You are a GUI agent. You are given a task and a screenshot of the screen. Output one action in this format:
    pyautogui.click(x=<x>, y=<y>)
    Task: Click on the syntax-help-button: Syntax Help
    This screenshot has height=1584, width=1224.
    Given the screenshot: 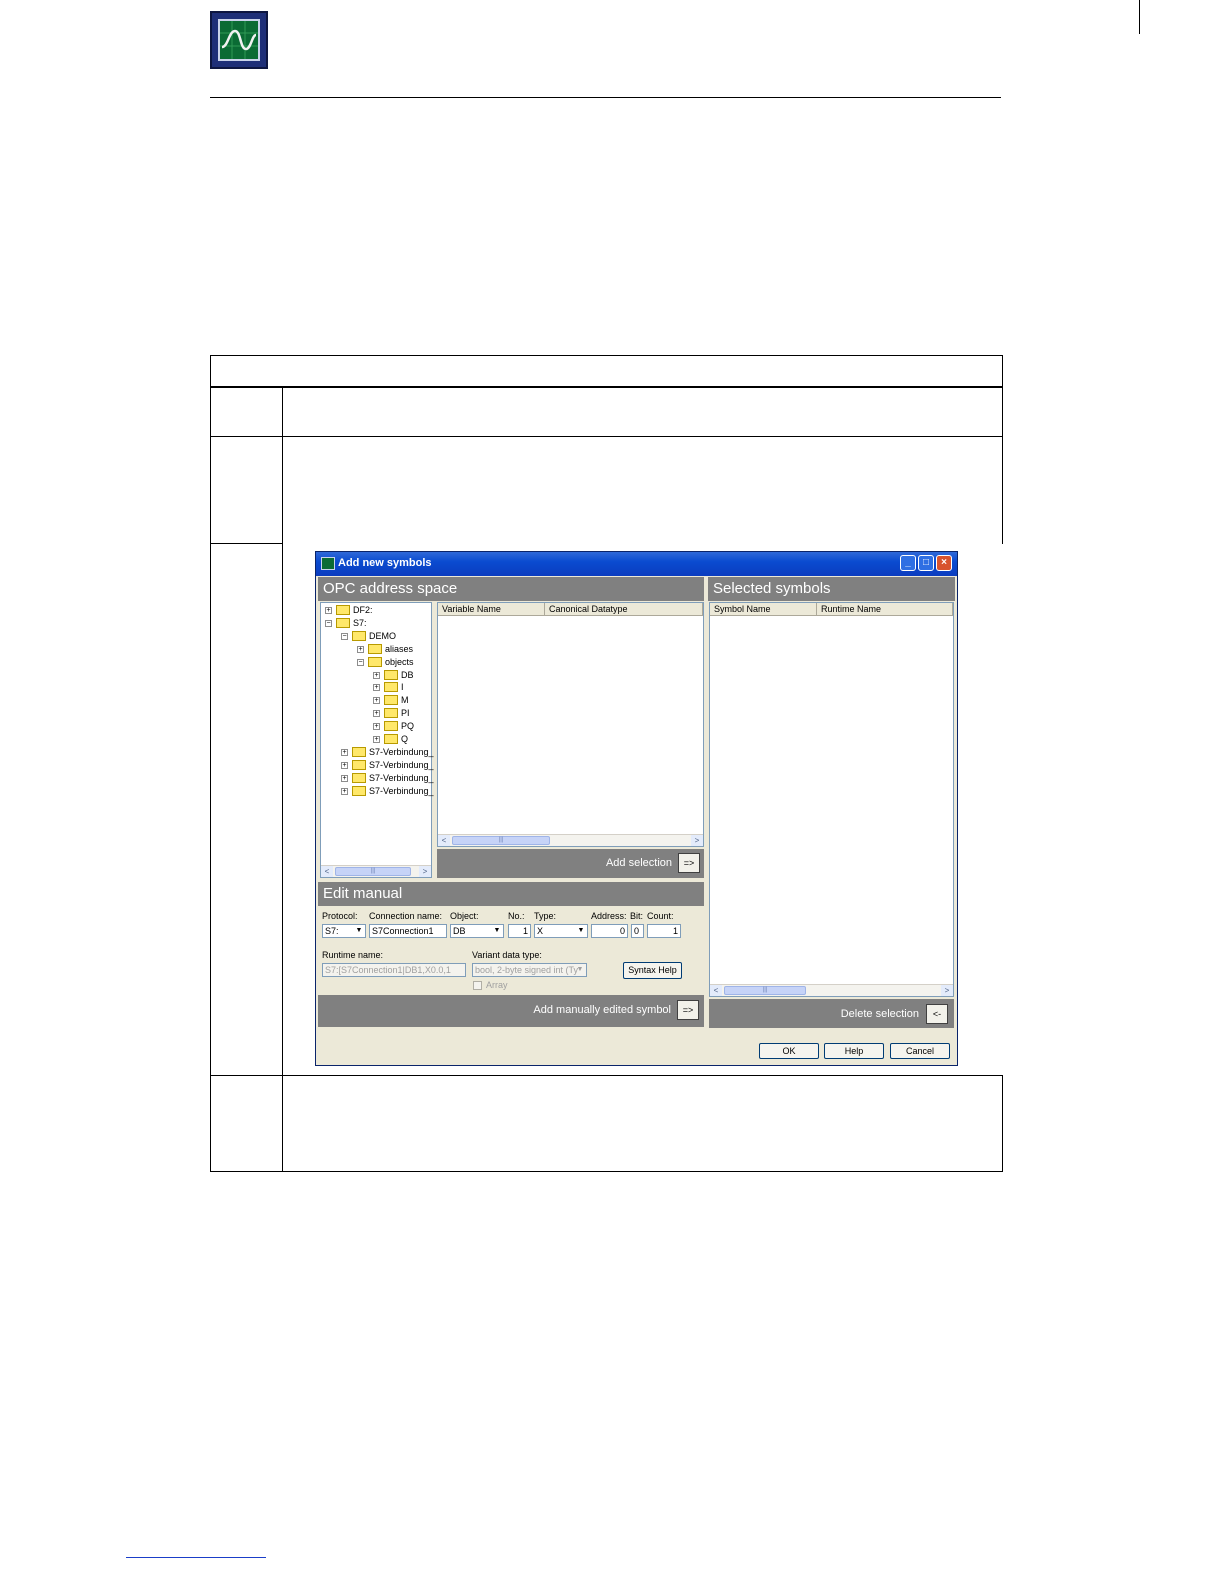 What is the action you would take?
    pyautogui.click(x=652, y=970)
    